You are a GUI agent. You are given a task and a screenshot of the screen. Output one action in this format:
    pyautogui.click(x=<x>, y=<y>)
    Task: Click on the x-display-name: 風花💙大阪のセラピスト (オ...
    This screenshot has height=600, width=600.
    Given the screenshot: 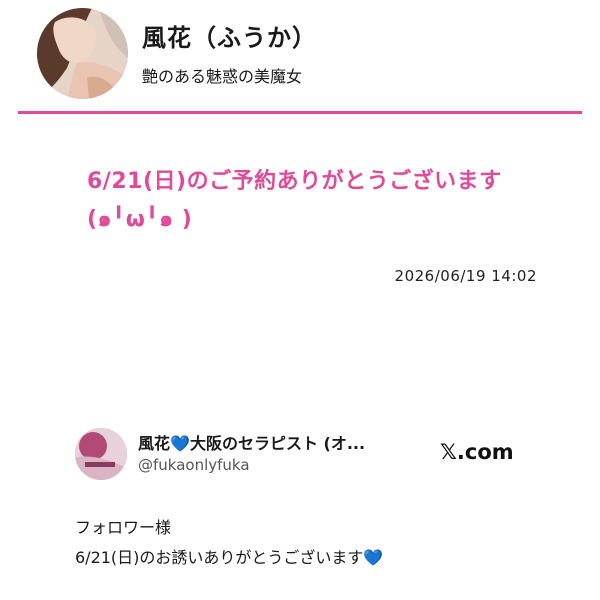 What is the action you would take?
    pyautogui.click(x=251, y=442)
    